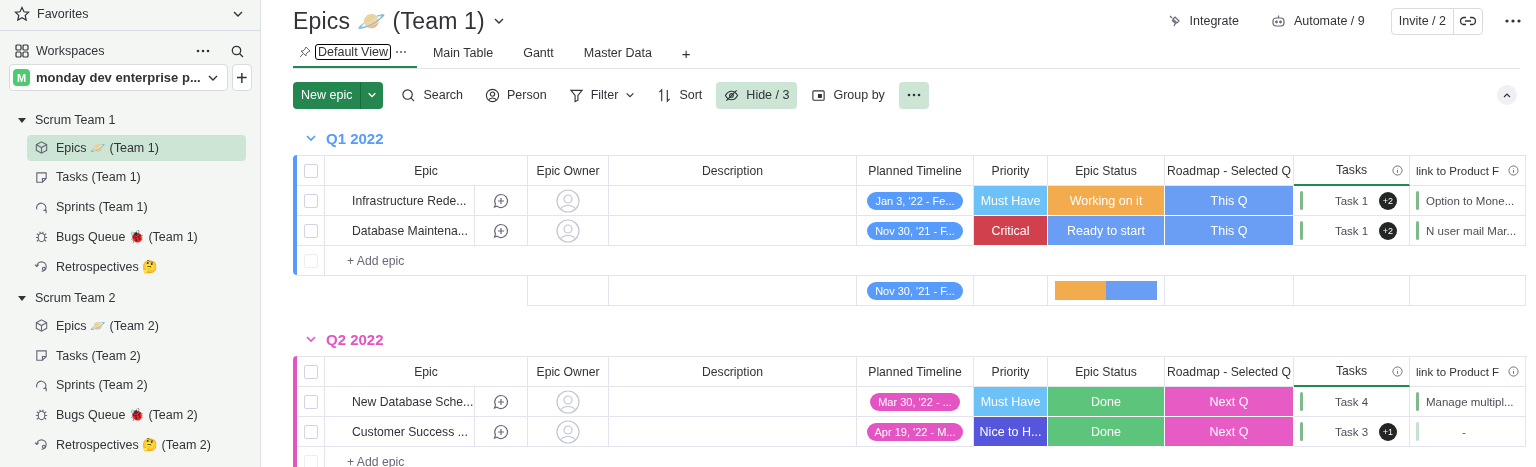 The width and height of the screenshot is (1536, 467). I want to click on workspaces-label: Workspaces, so click(71, 51).